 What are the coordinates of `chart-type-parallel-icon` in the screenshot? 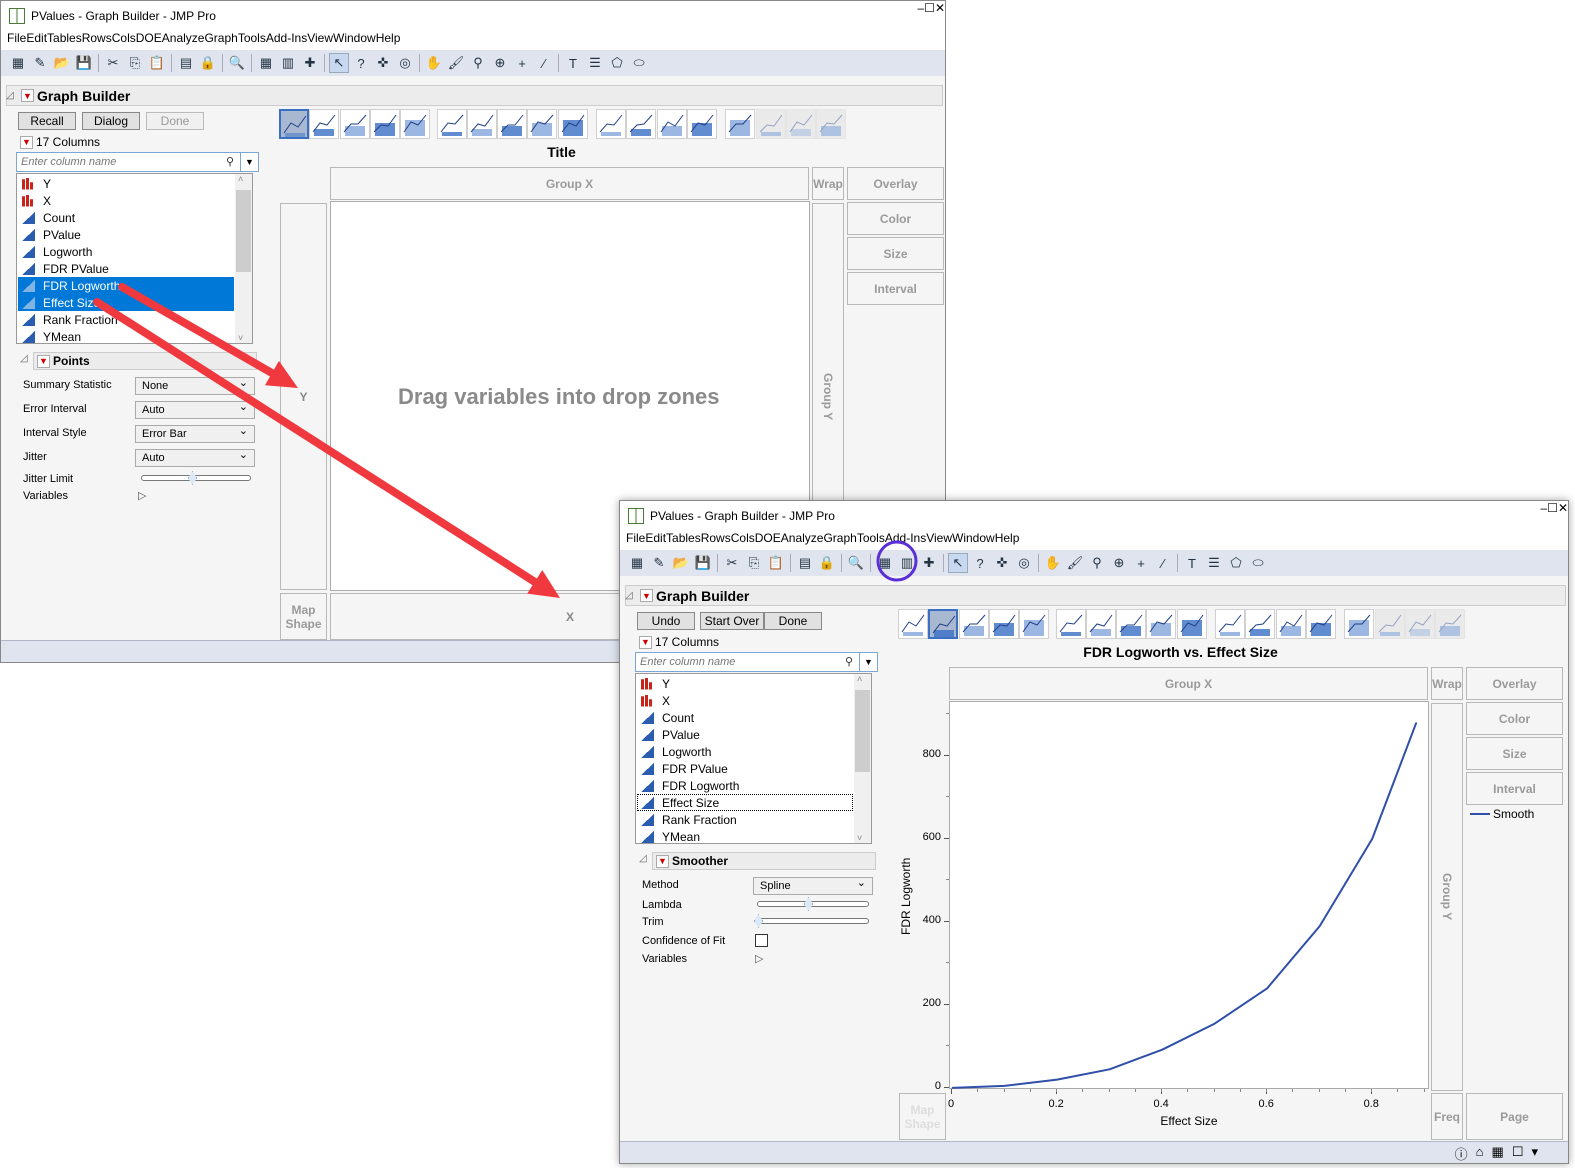 It's located at (831, 124).